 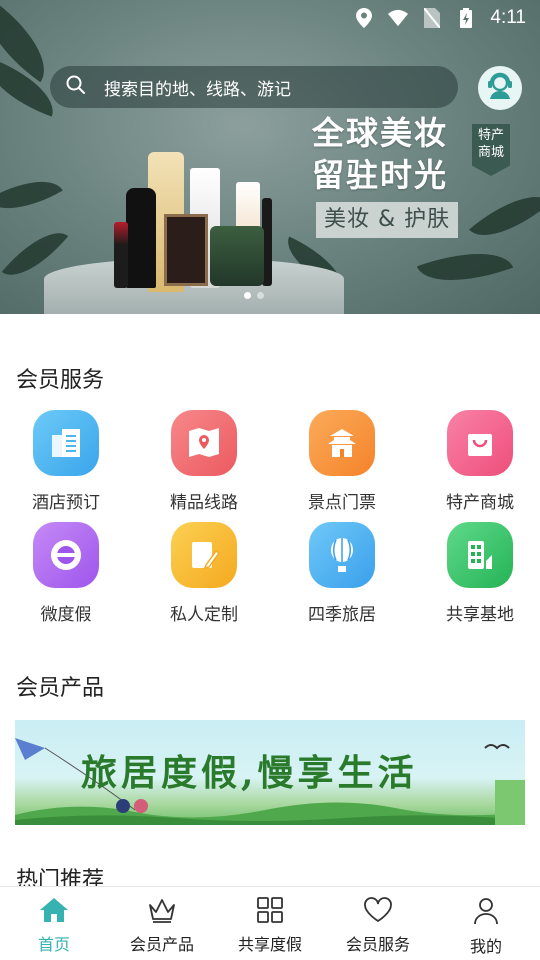 What do you see at coordinates (254, 295) in the screenshot?
I see `carousel-indicator` at bounding box center [254, 295].